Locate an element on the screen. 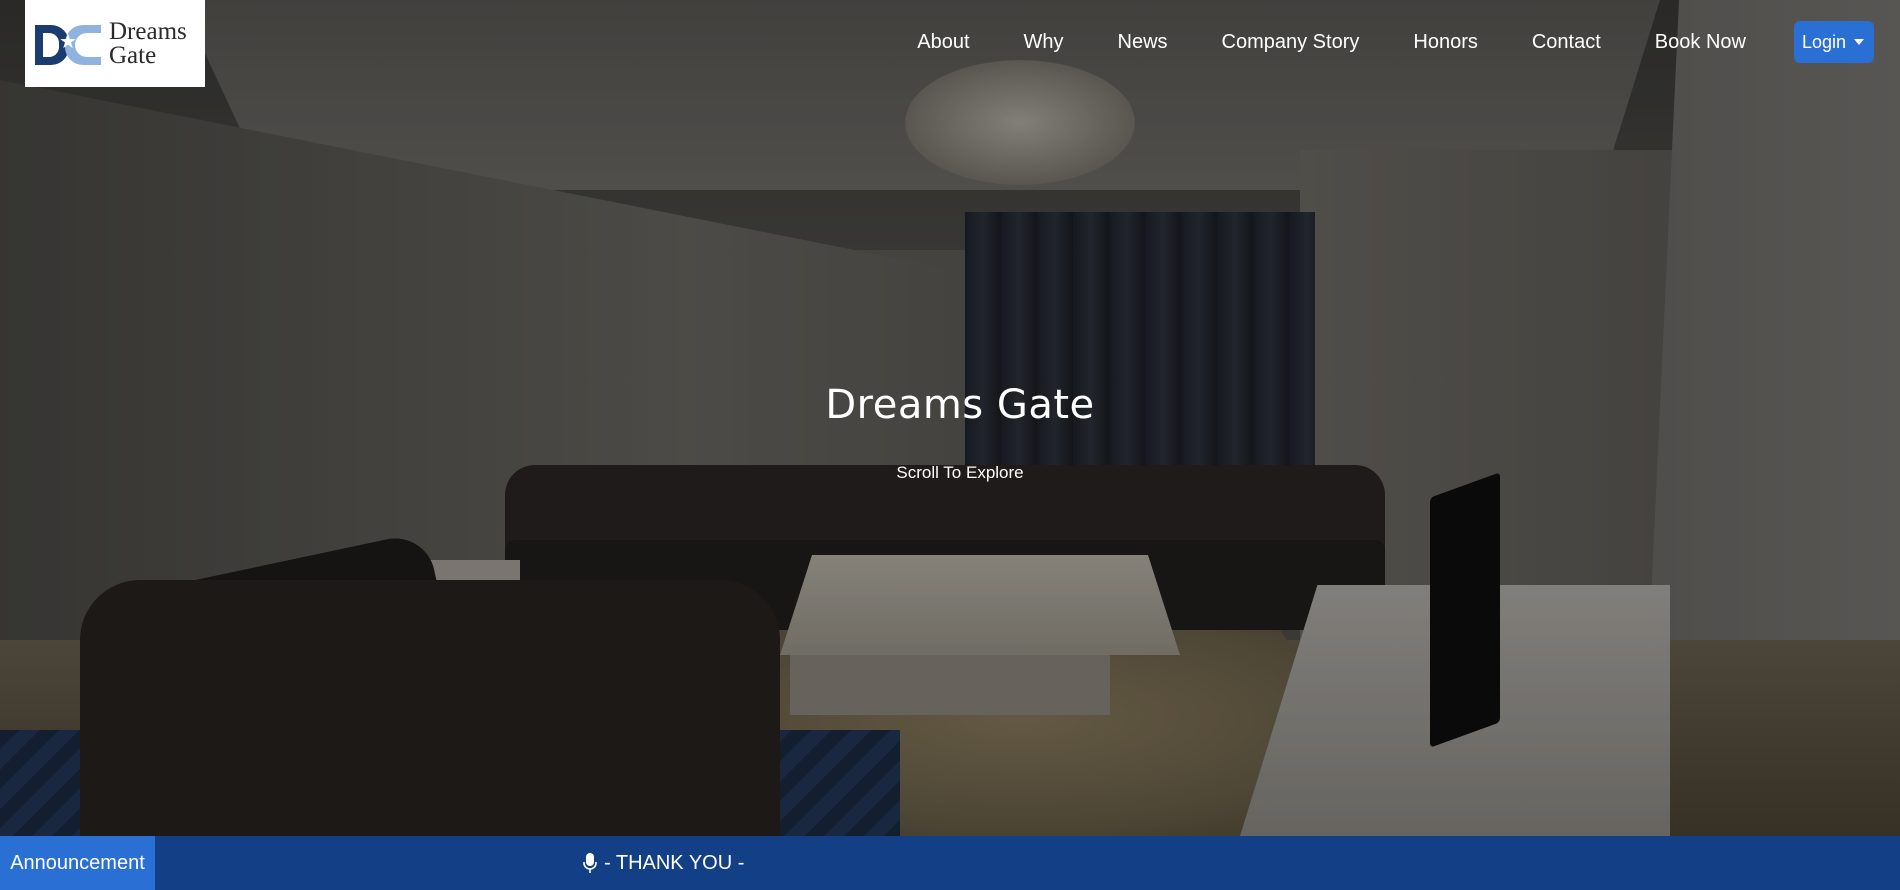  site-logo: ★ Dreams Gate is located at coordinates (115, 43).